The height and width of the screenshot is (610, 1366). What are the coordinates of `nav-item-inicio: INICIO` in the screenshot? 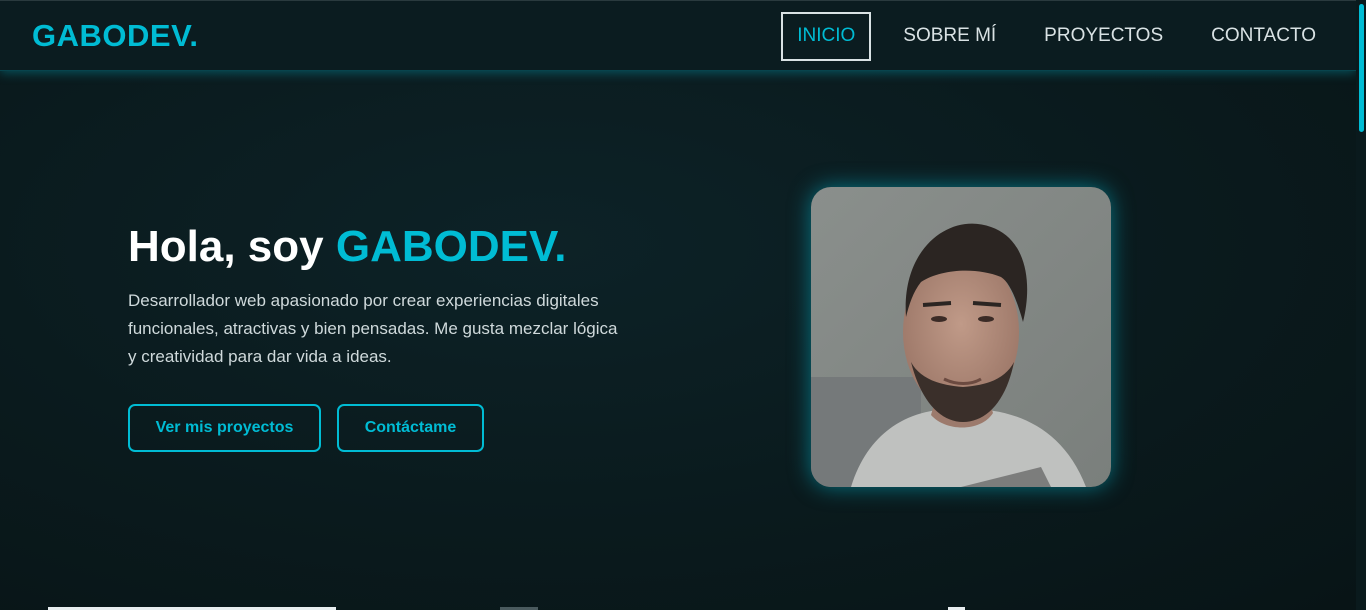 It's located at (826, 36).